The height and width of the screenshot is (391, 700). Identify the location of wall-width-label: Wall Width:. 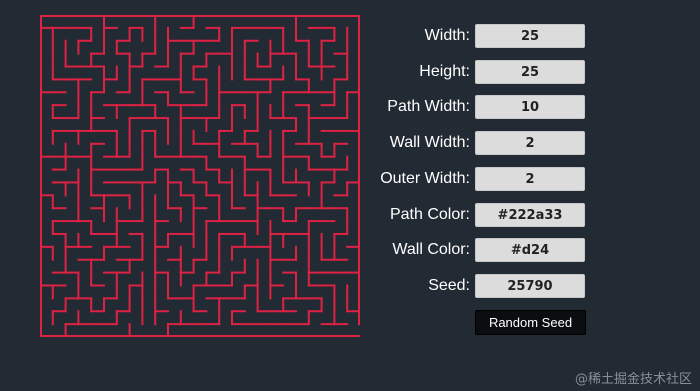
(429, 142).